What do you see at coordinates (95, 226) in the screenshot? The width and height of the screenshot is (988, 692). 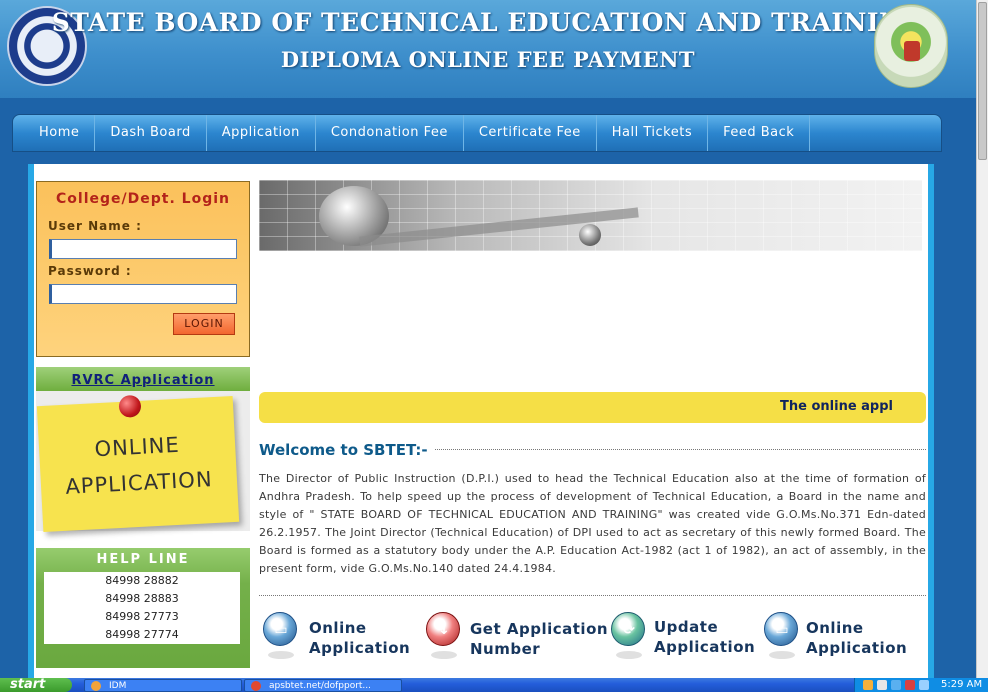 I see `username-label: User Name :` at bounding box center [95, 226].